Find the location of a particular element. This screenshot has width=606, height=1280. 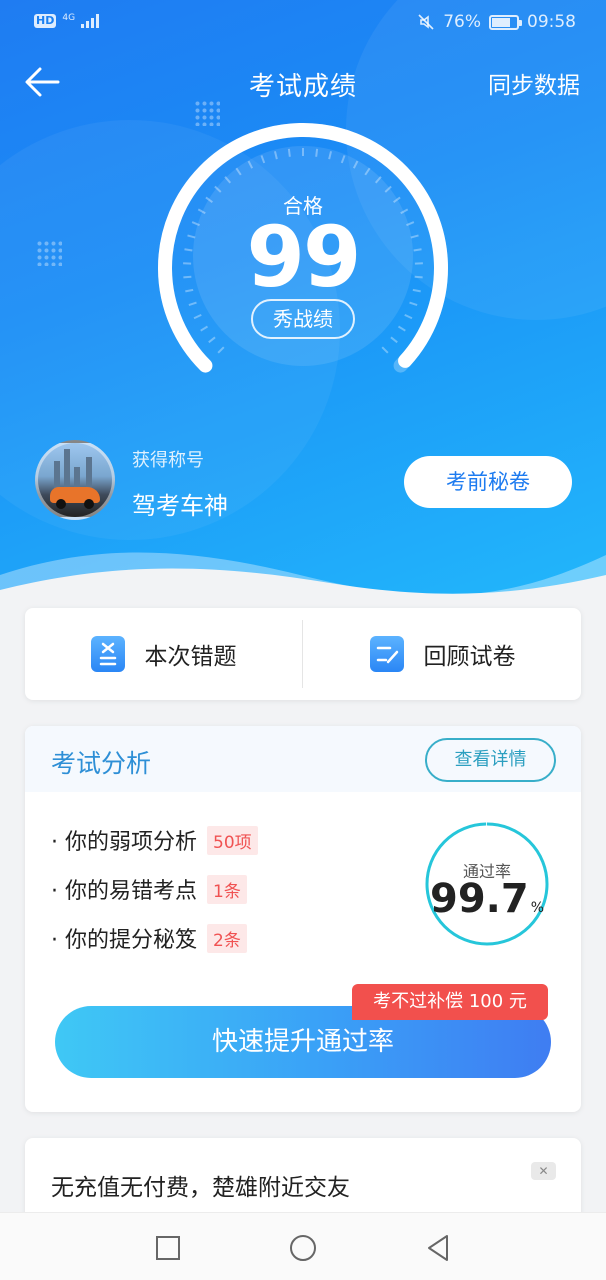

list-item-label: · 你的易错考点 is located at coordinates (124, 891).